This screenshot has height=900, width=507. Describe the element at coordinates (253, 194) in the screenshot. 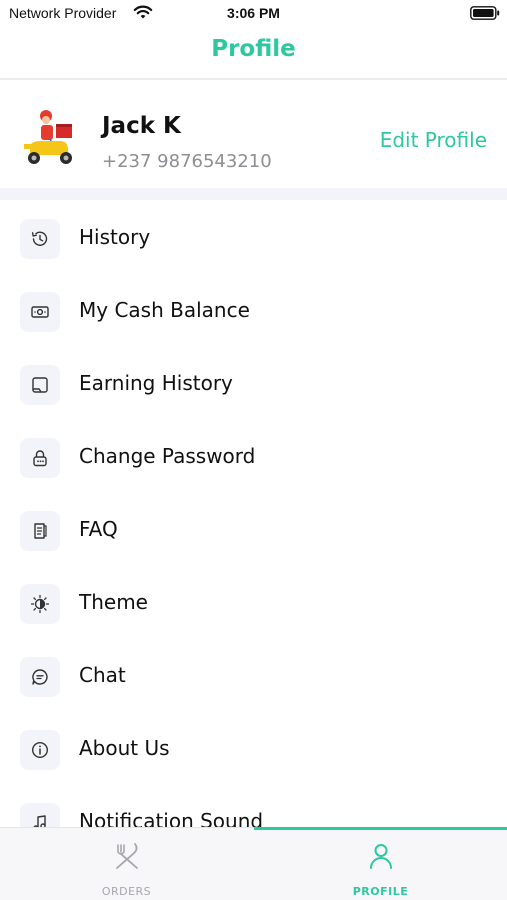

I see `section-divider` at that location.